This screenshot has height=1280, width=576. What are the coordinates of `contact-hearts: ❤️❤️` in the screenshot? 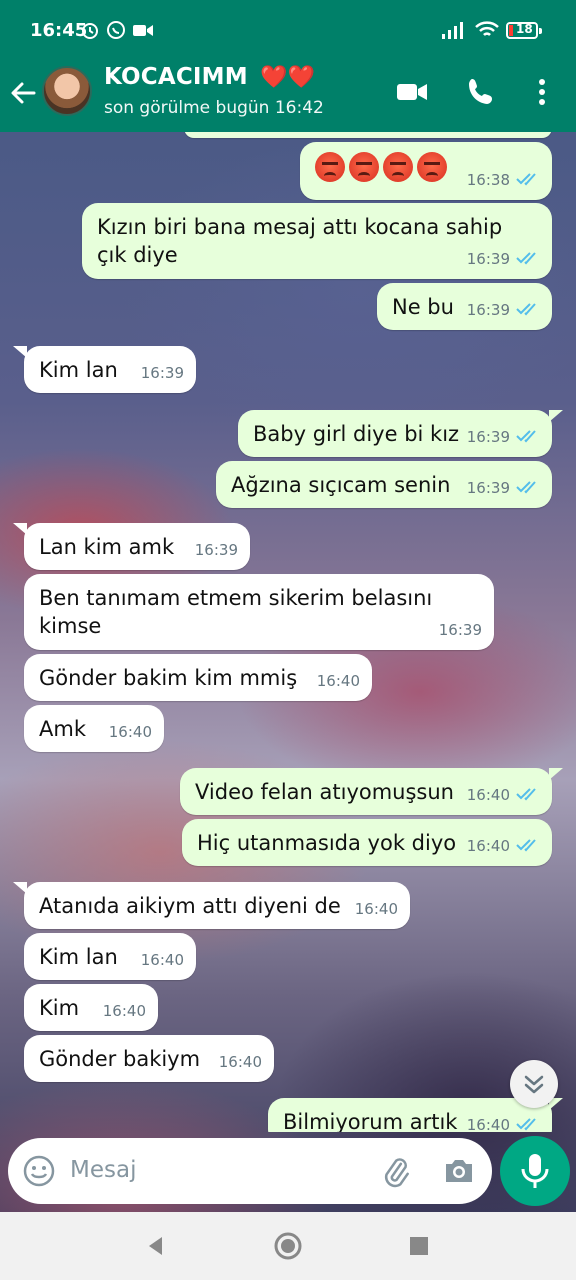 It's located at (288, 77).